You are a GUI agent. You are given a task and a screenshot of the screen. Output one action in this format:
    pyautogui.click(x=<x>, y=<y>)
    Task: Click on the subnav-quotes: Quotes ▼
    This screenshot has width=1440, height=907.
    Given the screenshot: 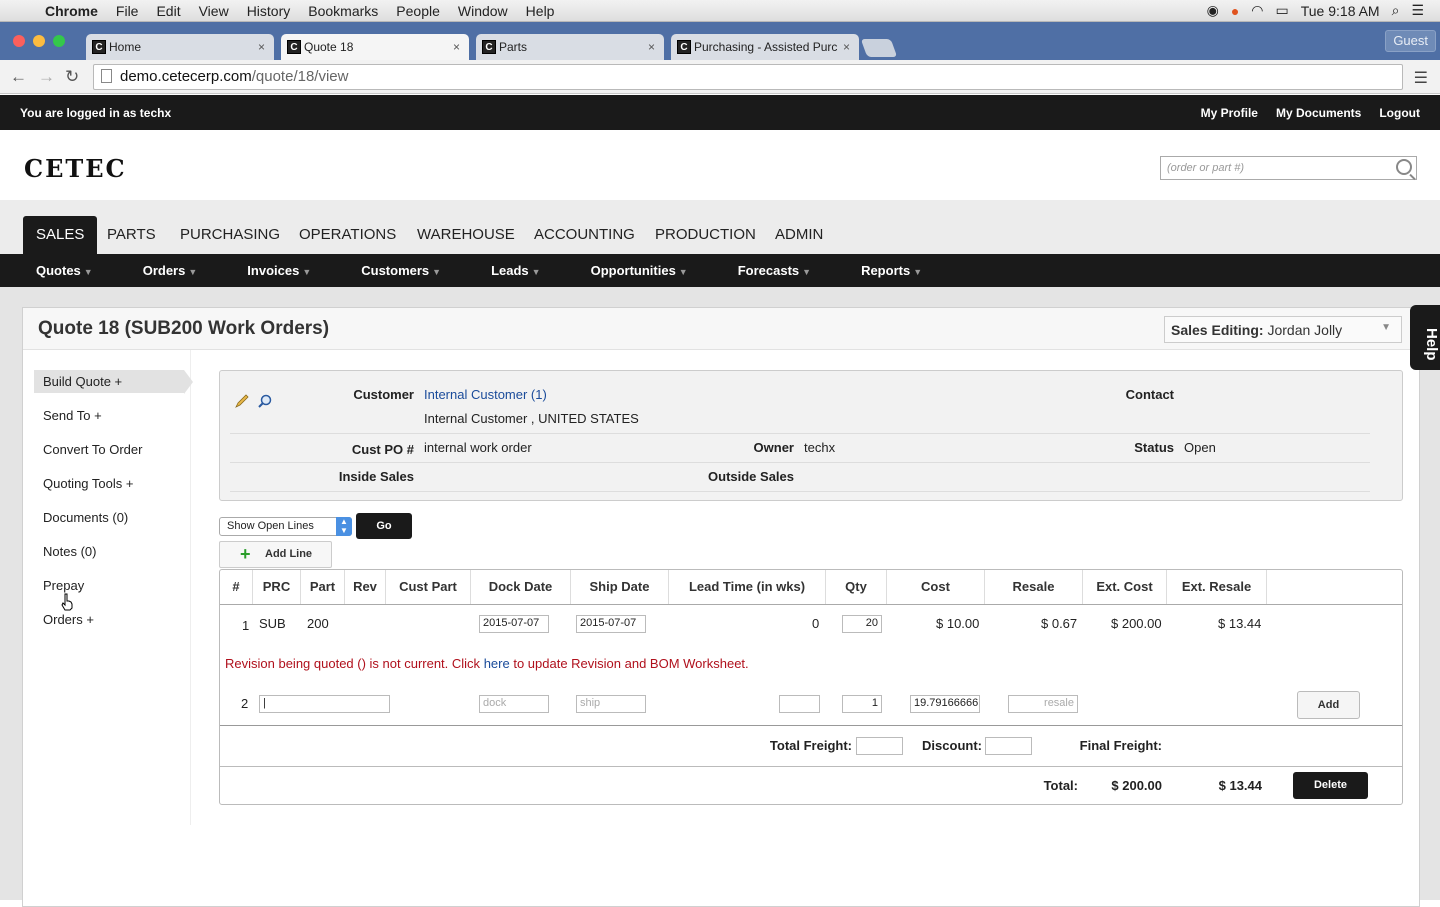 What is the action you would take?
    pyautogui.click(x=64, y=270)
    